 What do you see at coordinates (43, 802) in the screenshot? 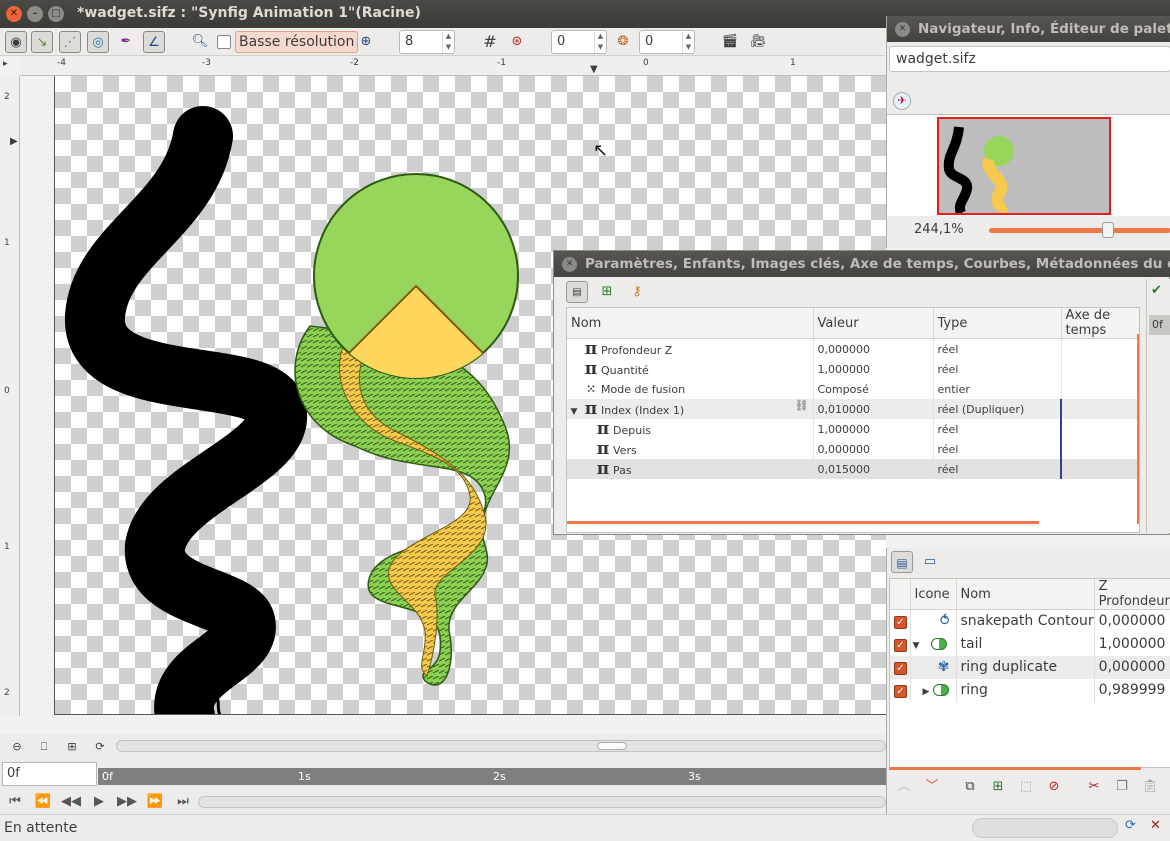
I see `prev-keyframe-icon: ⏪` at bounding box center [43, 802].